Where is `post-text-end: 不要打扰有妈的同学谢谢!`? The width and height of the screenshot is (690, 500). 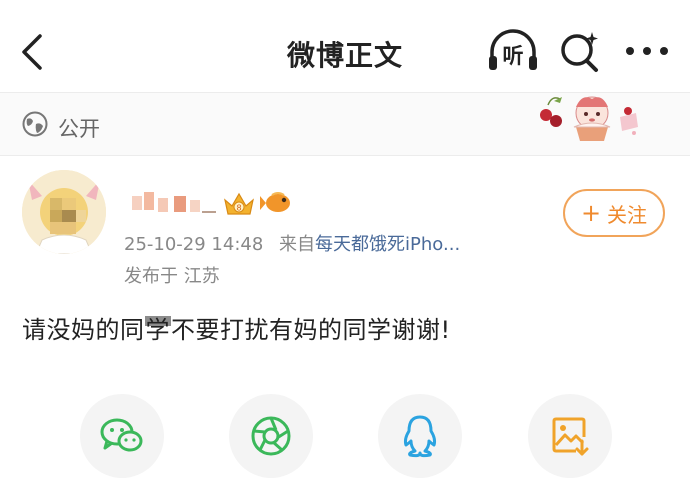
post-text-end: 不要打扰有妈的同学谢谢! is located at coordinates (311, 330).